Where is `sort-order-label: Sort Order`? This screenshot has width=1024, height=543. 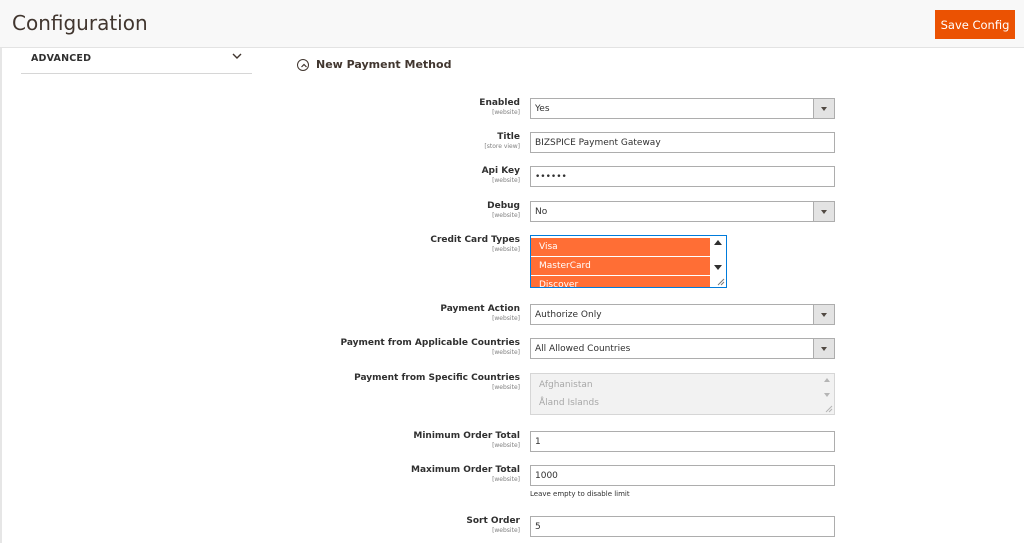
sort-order-label: Sort Order is located at coordinates (493, 521).